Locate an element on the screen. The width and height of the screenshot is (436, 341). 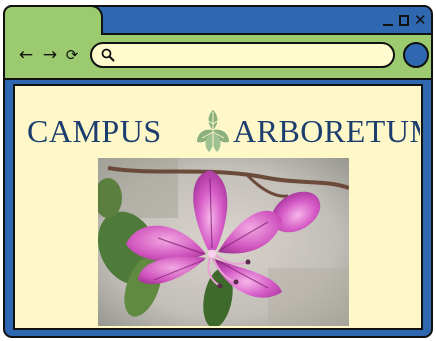
svg-text: Campus is located at coordinates (94, 131).